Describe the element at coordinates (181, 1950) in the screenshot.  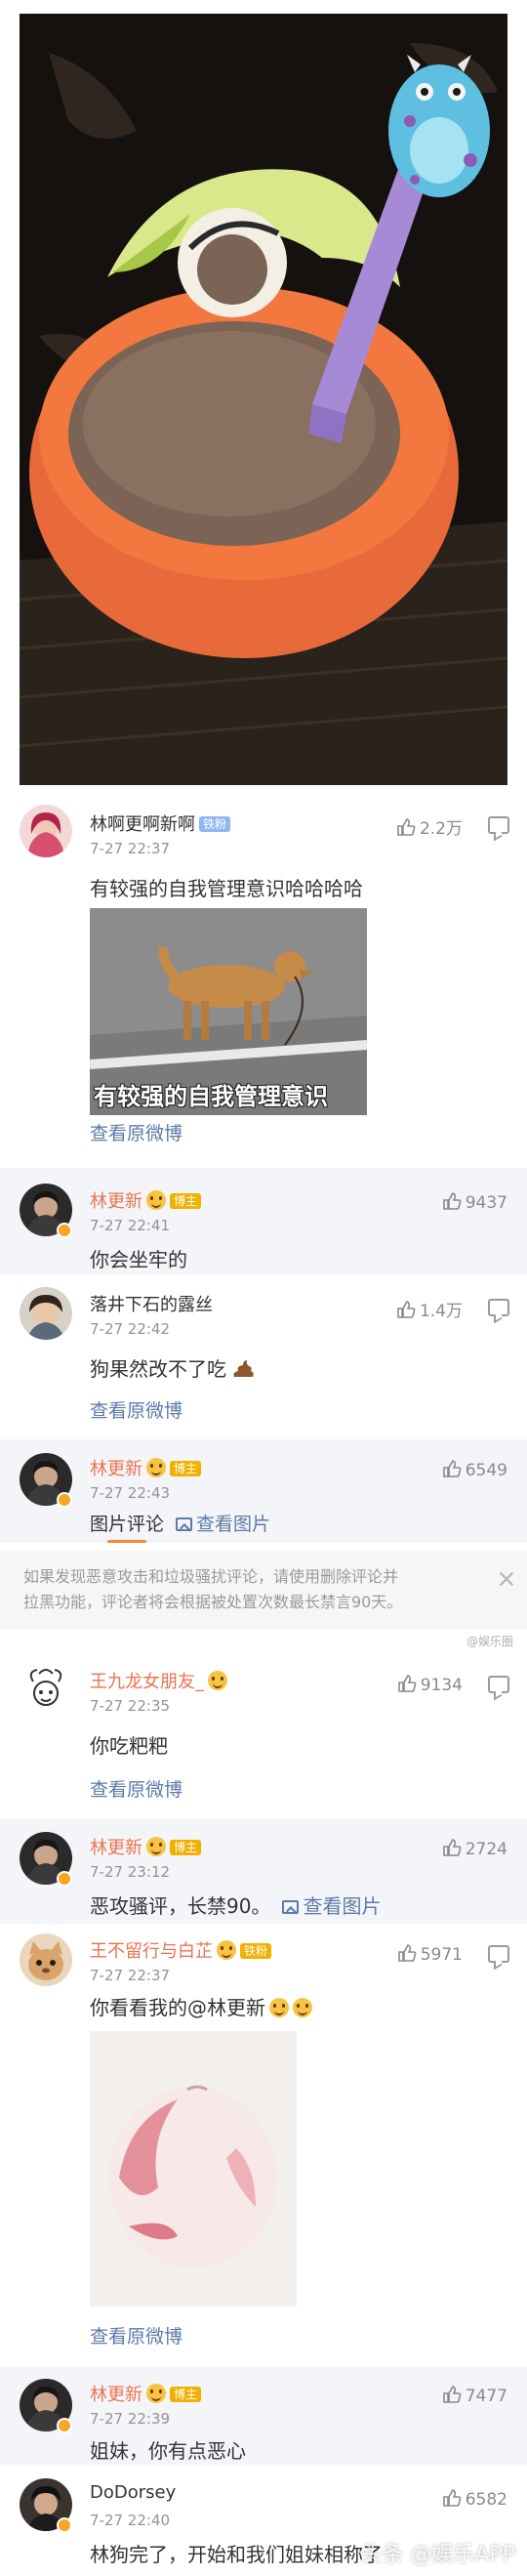
I see `commenter-name: 王不留行与白芷 铁粉` at that location.